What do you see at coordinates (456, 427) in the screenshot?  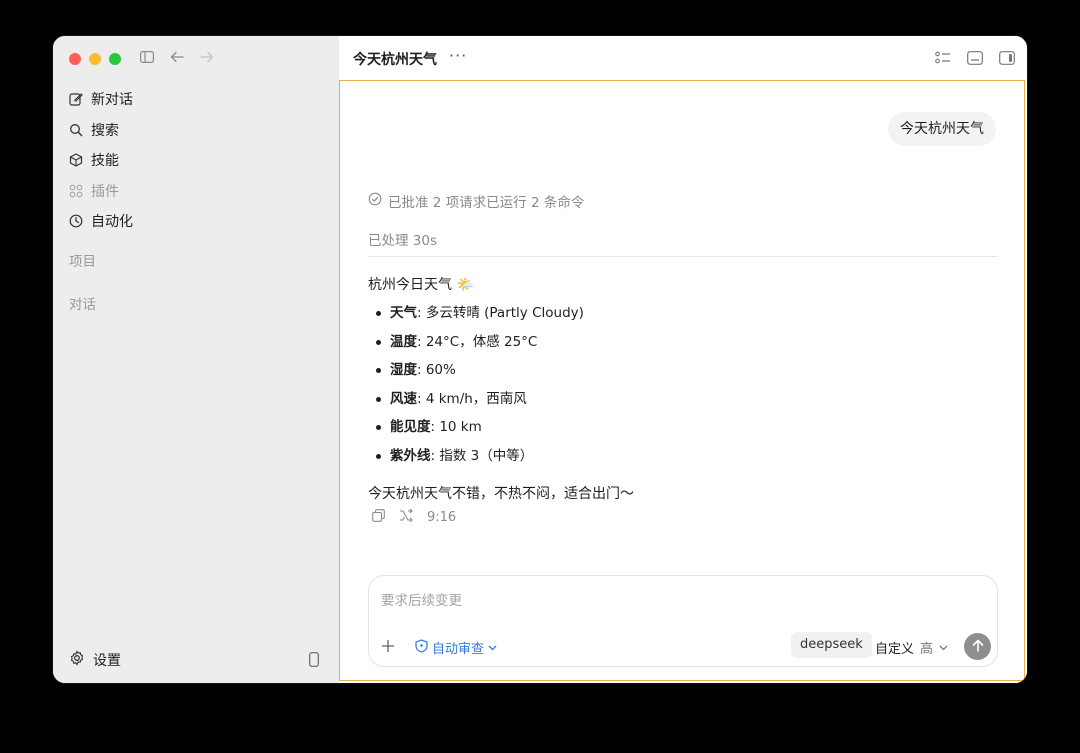 I see `detail-value: : 10 km` at bounding box center [456, 427].